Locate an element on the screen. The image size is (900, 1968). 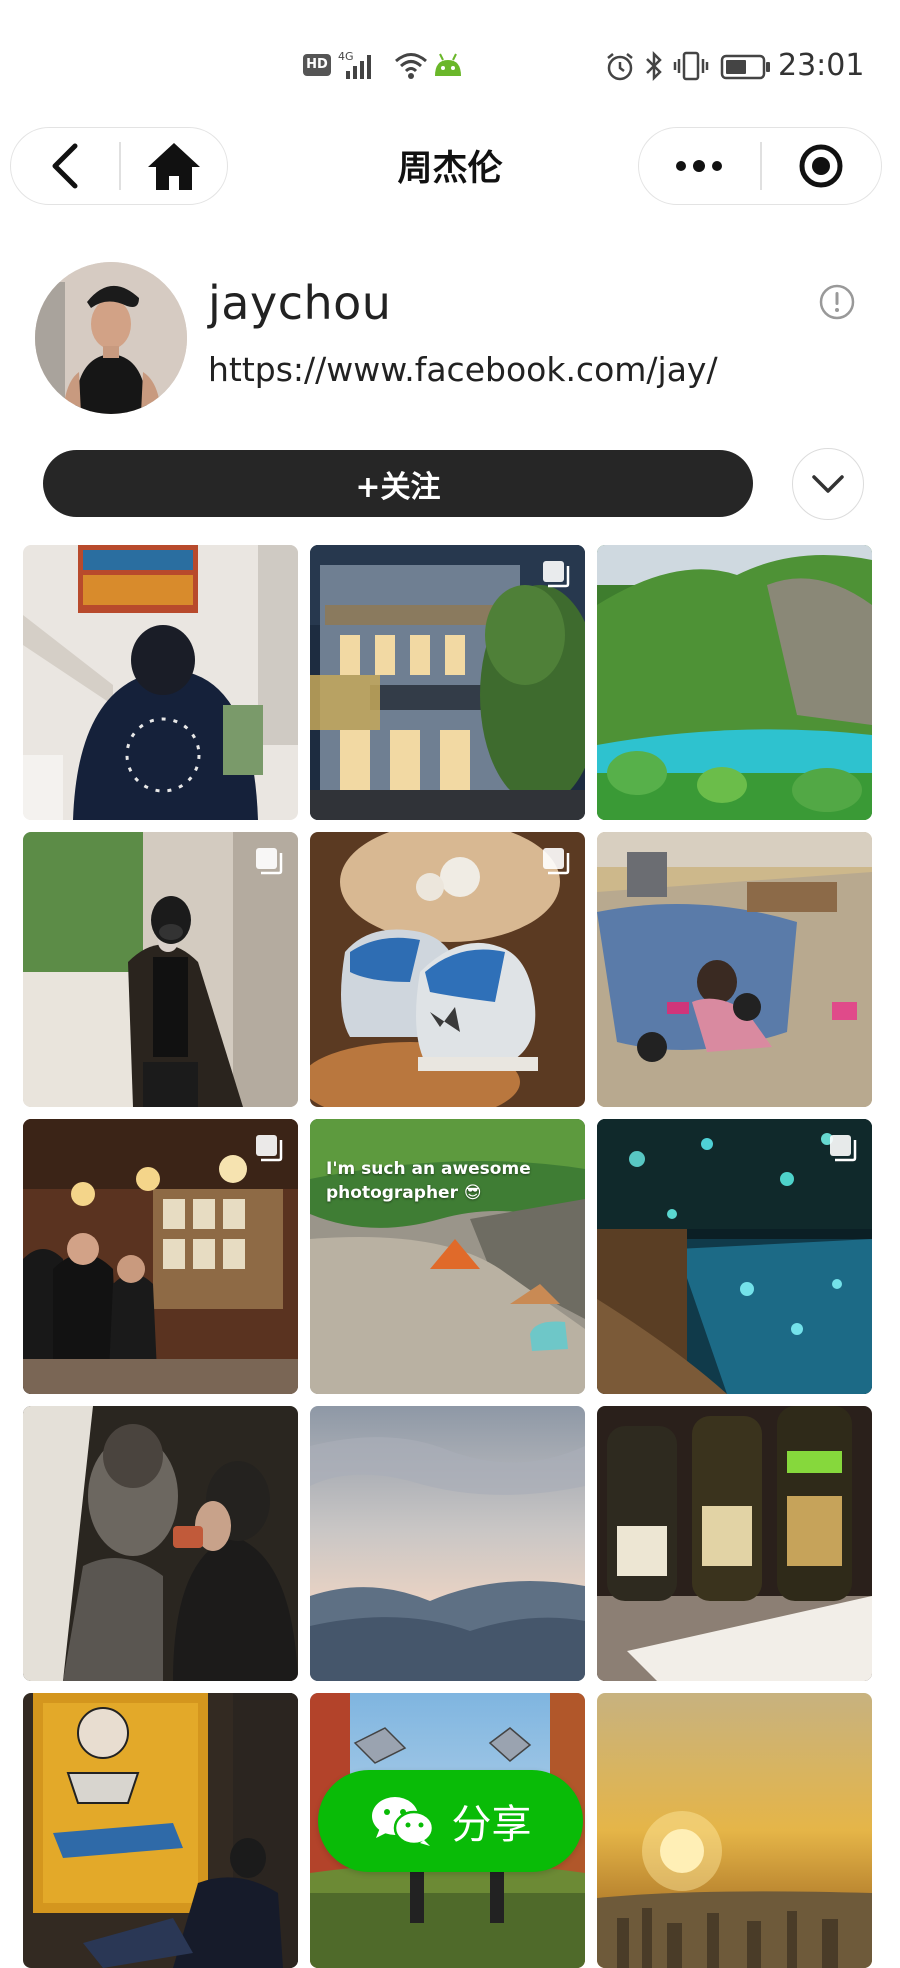
profile-url: https://www.facebook.com/jay/ is located at coordinates (463, 369).